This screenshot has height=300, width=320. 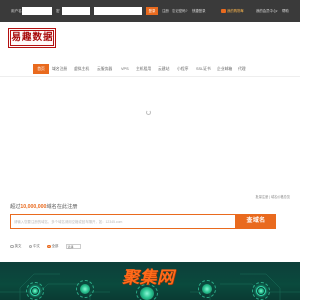 What do you see at coordinates (224, 69) in the screenshot?
I see `nav-item-mail: 企业邮箱` at bounding box center [224, 69].